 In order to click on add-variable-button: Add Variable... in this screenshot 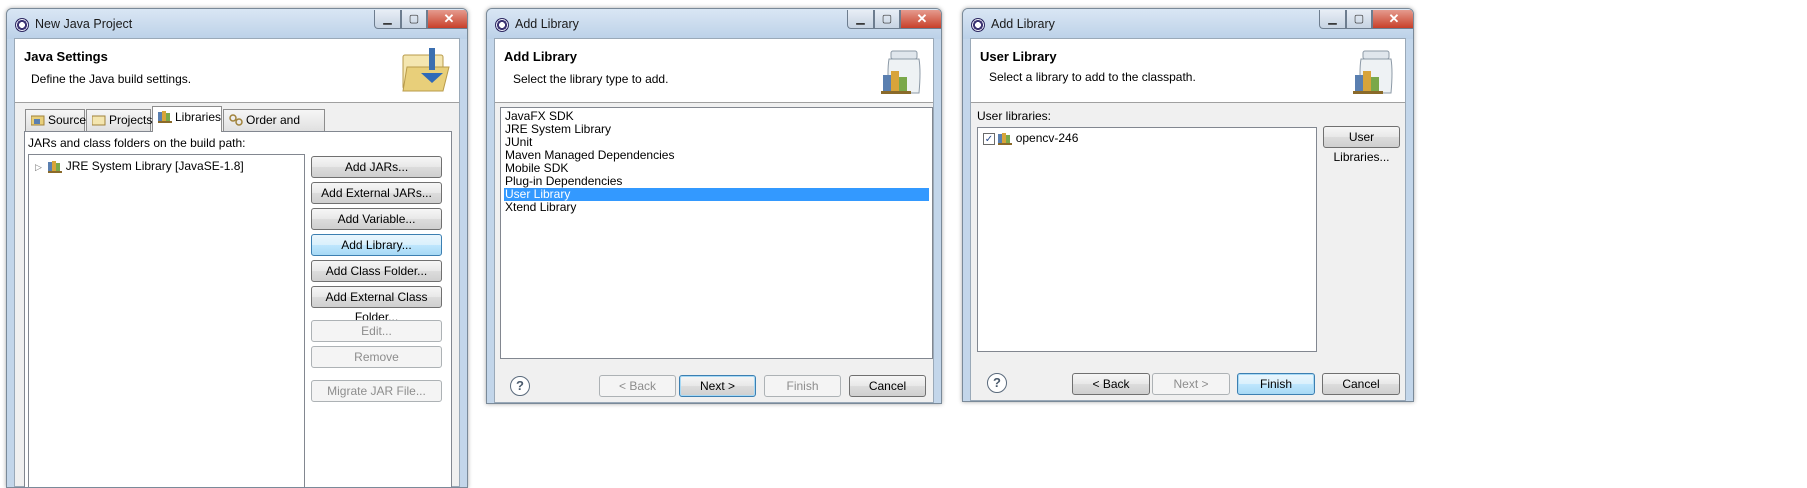, I will do `click(376, 219)`.